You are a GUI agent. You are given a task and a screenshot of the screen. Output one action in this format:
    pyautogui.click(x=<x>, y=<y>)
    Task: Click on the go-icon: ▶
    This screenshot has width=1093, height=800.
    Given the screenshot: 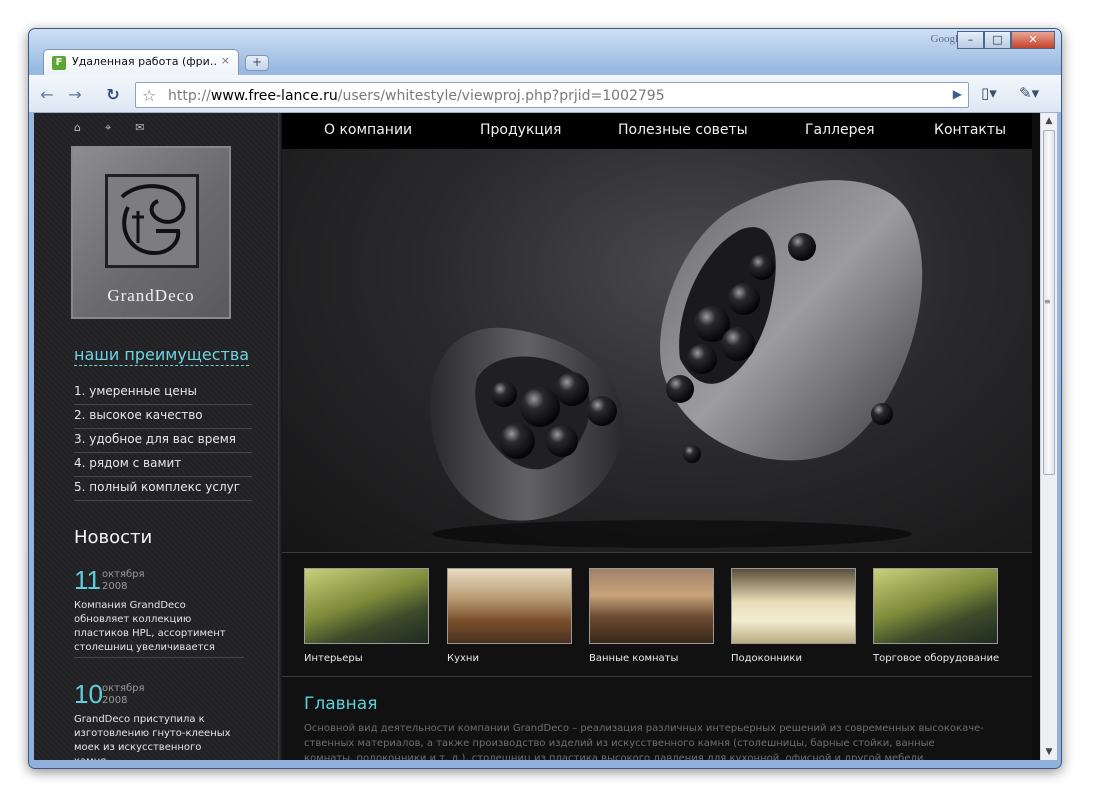 What is the action you would take?
    pyautogui.click(x=957, y=94)
    